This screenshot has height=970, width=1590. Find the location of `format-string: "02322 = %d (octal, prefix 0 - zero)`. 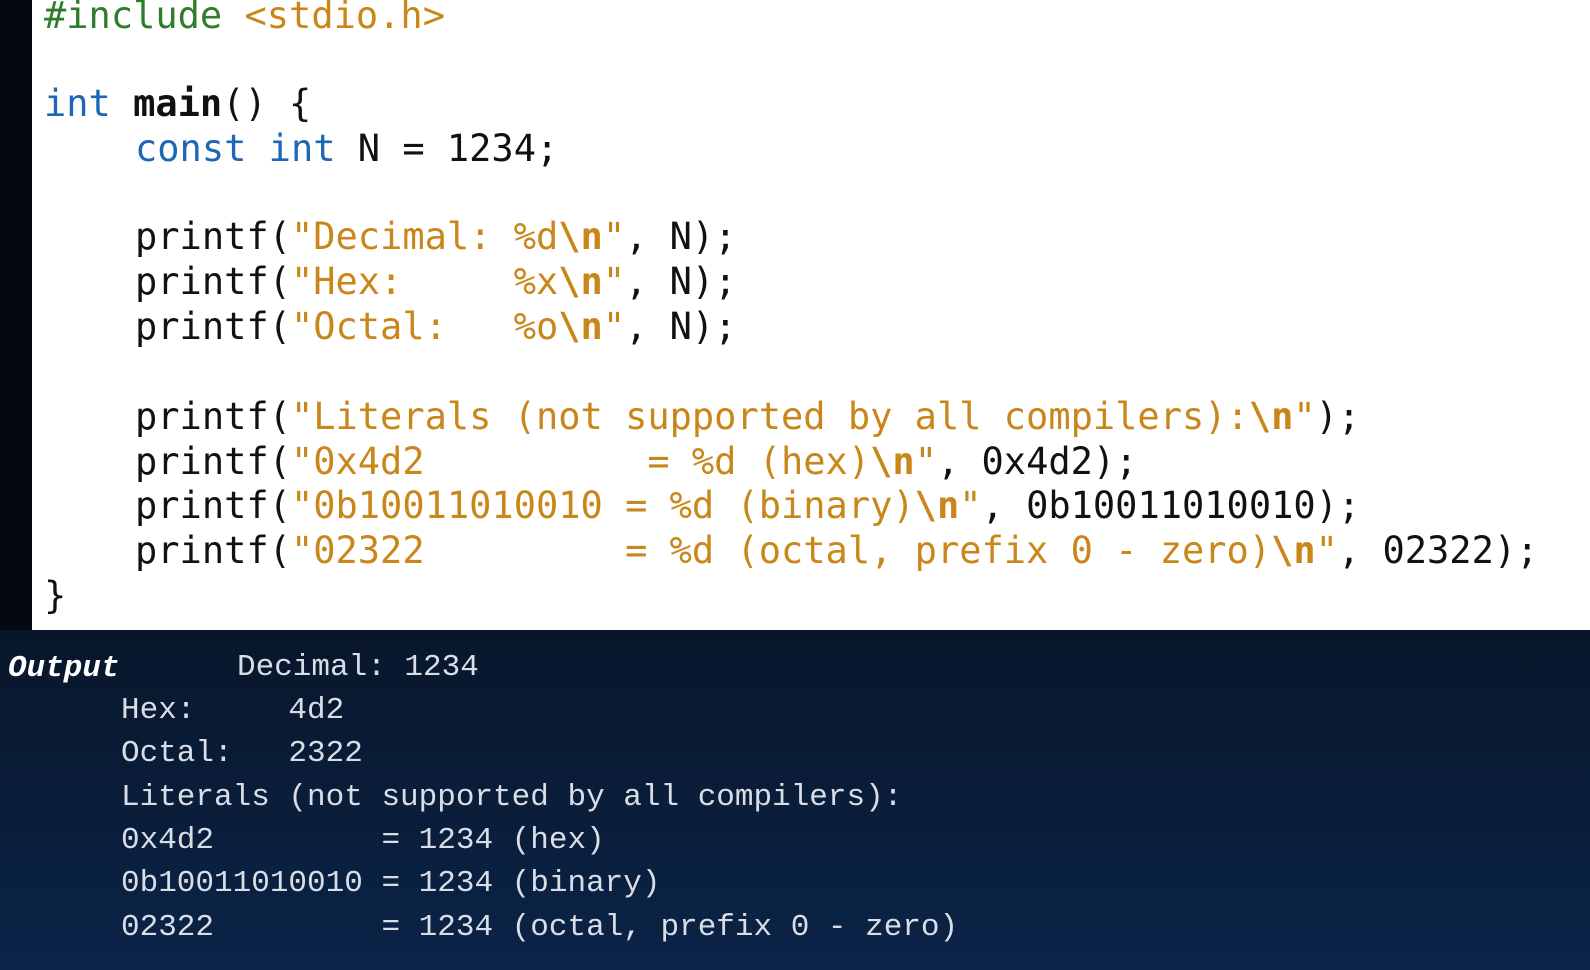

format-string: "02322 = %d (octal, prefix 0 - zero) is located at coordinates (781, 550).